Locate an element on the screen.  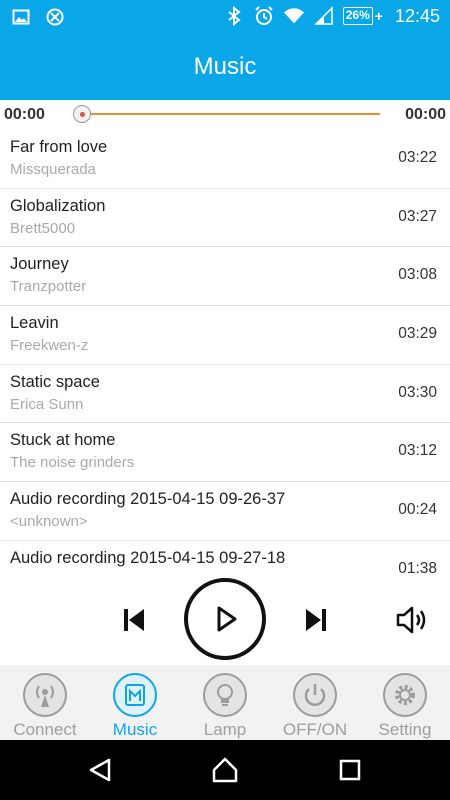
track-artist: The noise grinders is located at coordinates (72, 463).